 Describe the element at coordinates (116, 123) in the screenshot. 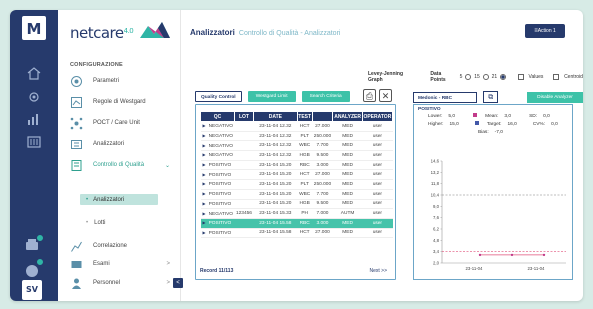

I see `sidebar-item-label: POCT / Care Unit` at that location.